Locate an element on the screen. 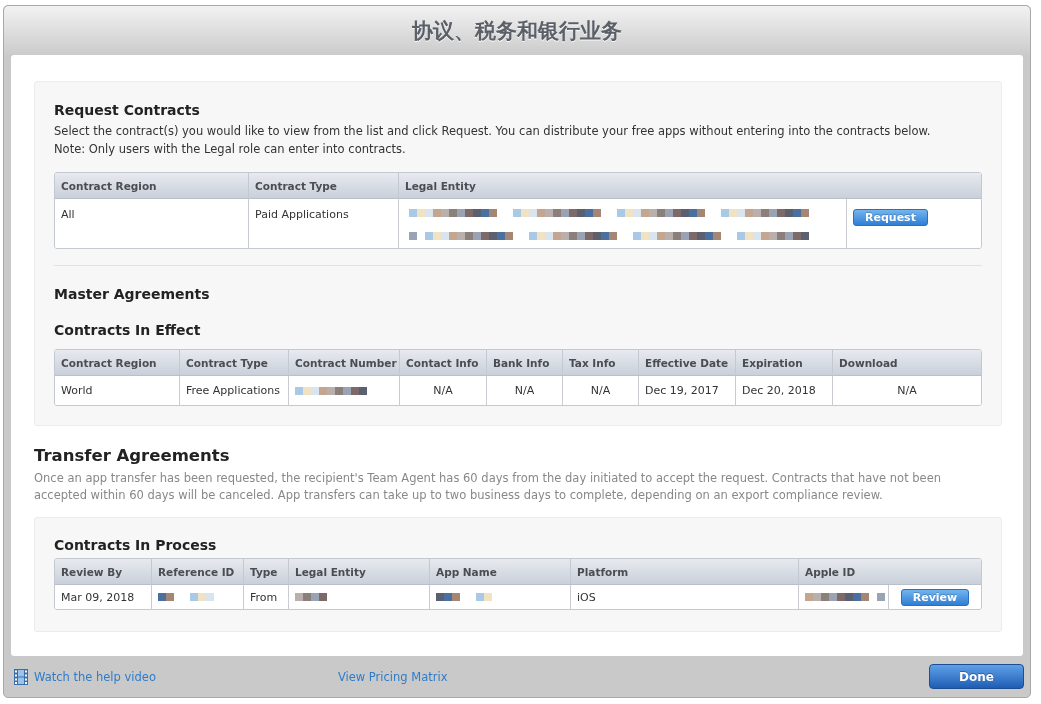 The height and width of the screenshot is (704, 1041). column-header: Bank Info is located at coordinates (524, 363).